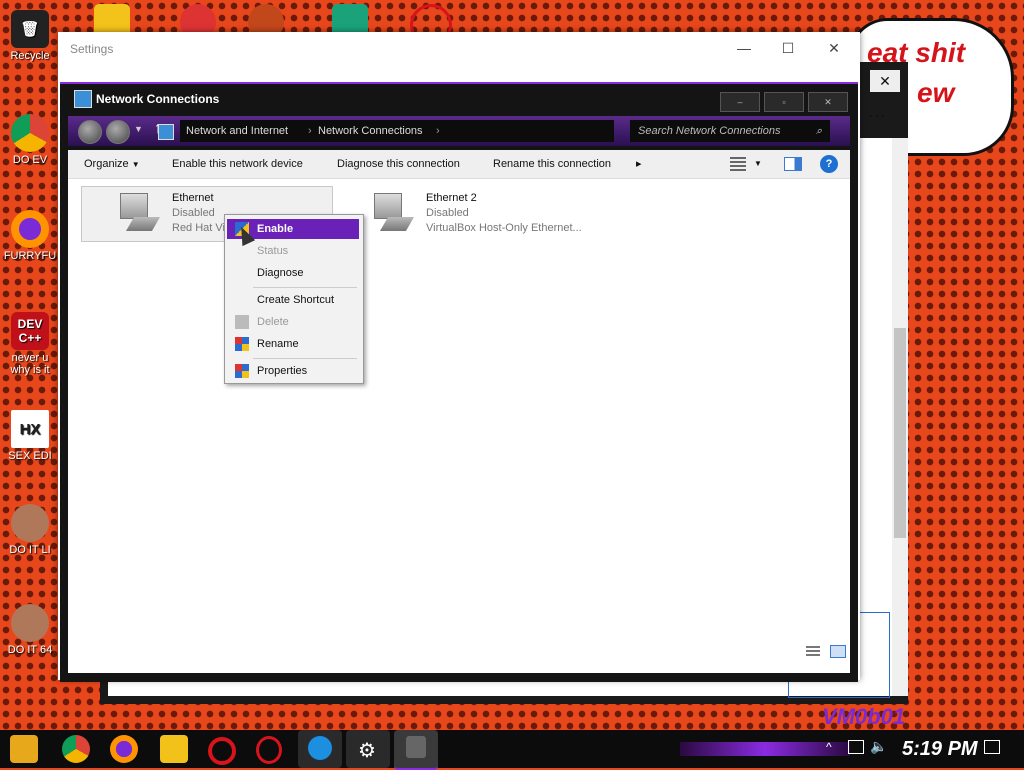 The width and height of the screenshot is (1024, 770). Describe the element at coordinates (813, 651) in the screenshot. I see `details-view-icon` at that location.